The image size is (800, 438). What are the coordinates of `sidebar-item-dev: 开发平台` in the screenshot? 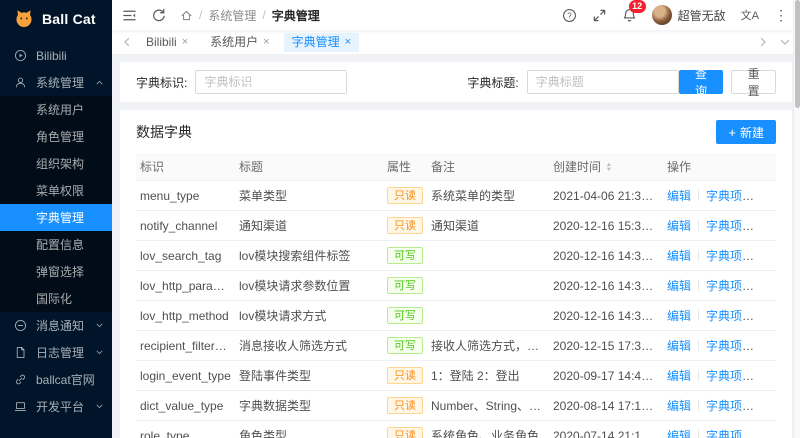 It's located at (56, 406).